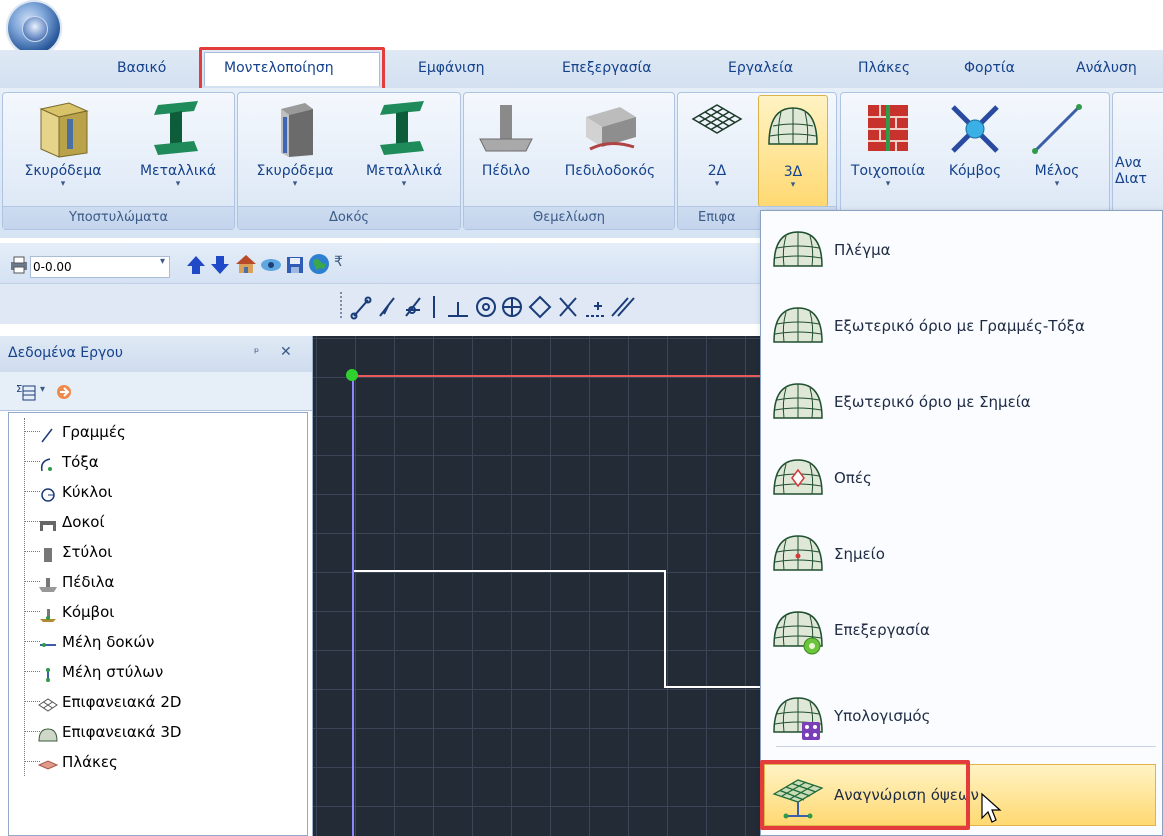  What do you see at coordinates (48, 673) in the screenshot?
I see `column-member-icon` at bounding box center [48, 673].